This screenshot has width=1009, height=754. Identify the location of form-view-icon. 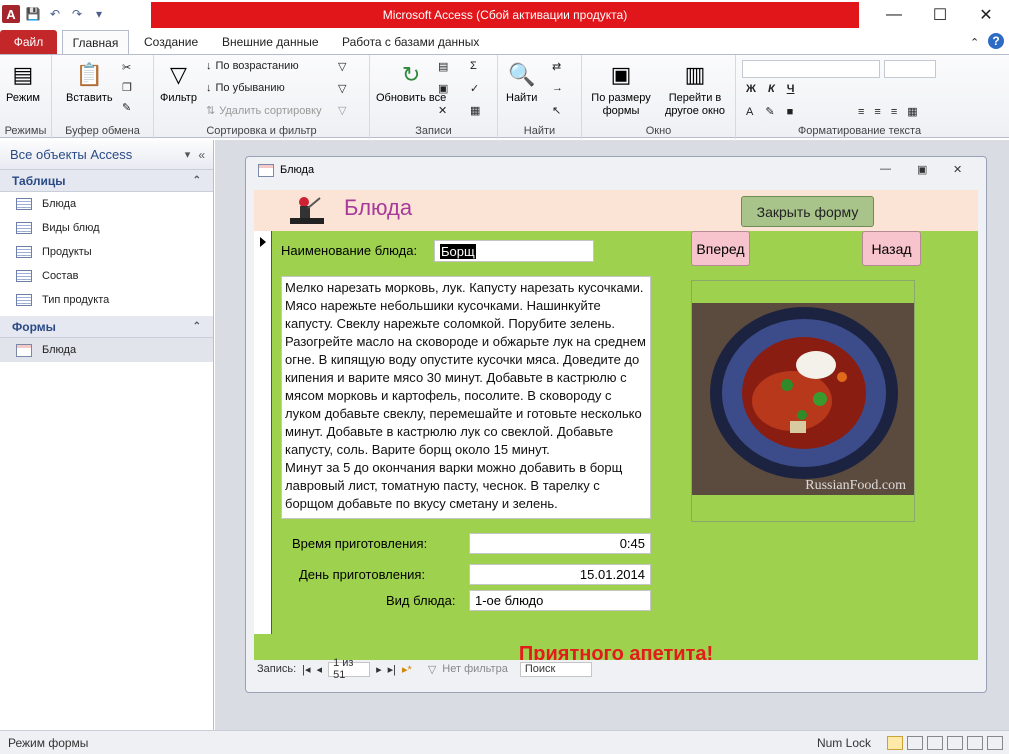
(895, 742).